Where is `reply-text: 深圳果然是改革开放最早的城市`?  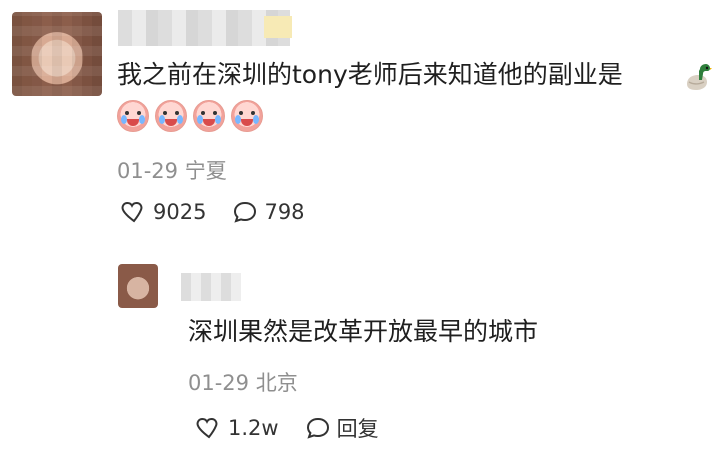
reply-text: 深圳果然是改革开放最早的城市 is located at coordinates (363, 332).